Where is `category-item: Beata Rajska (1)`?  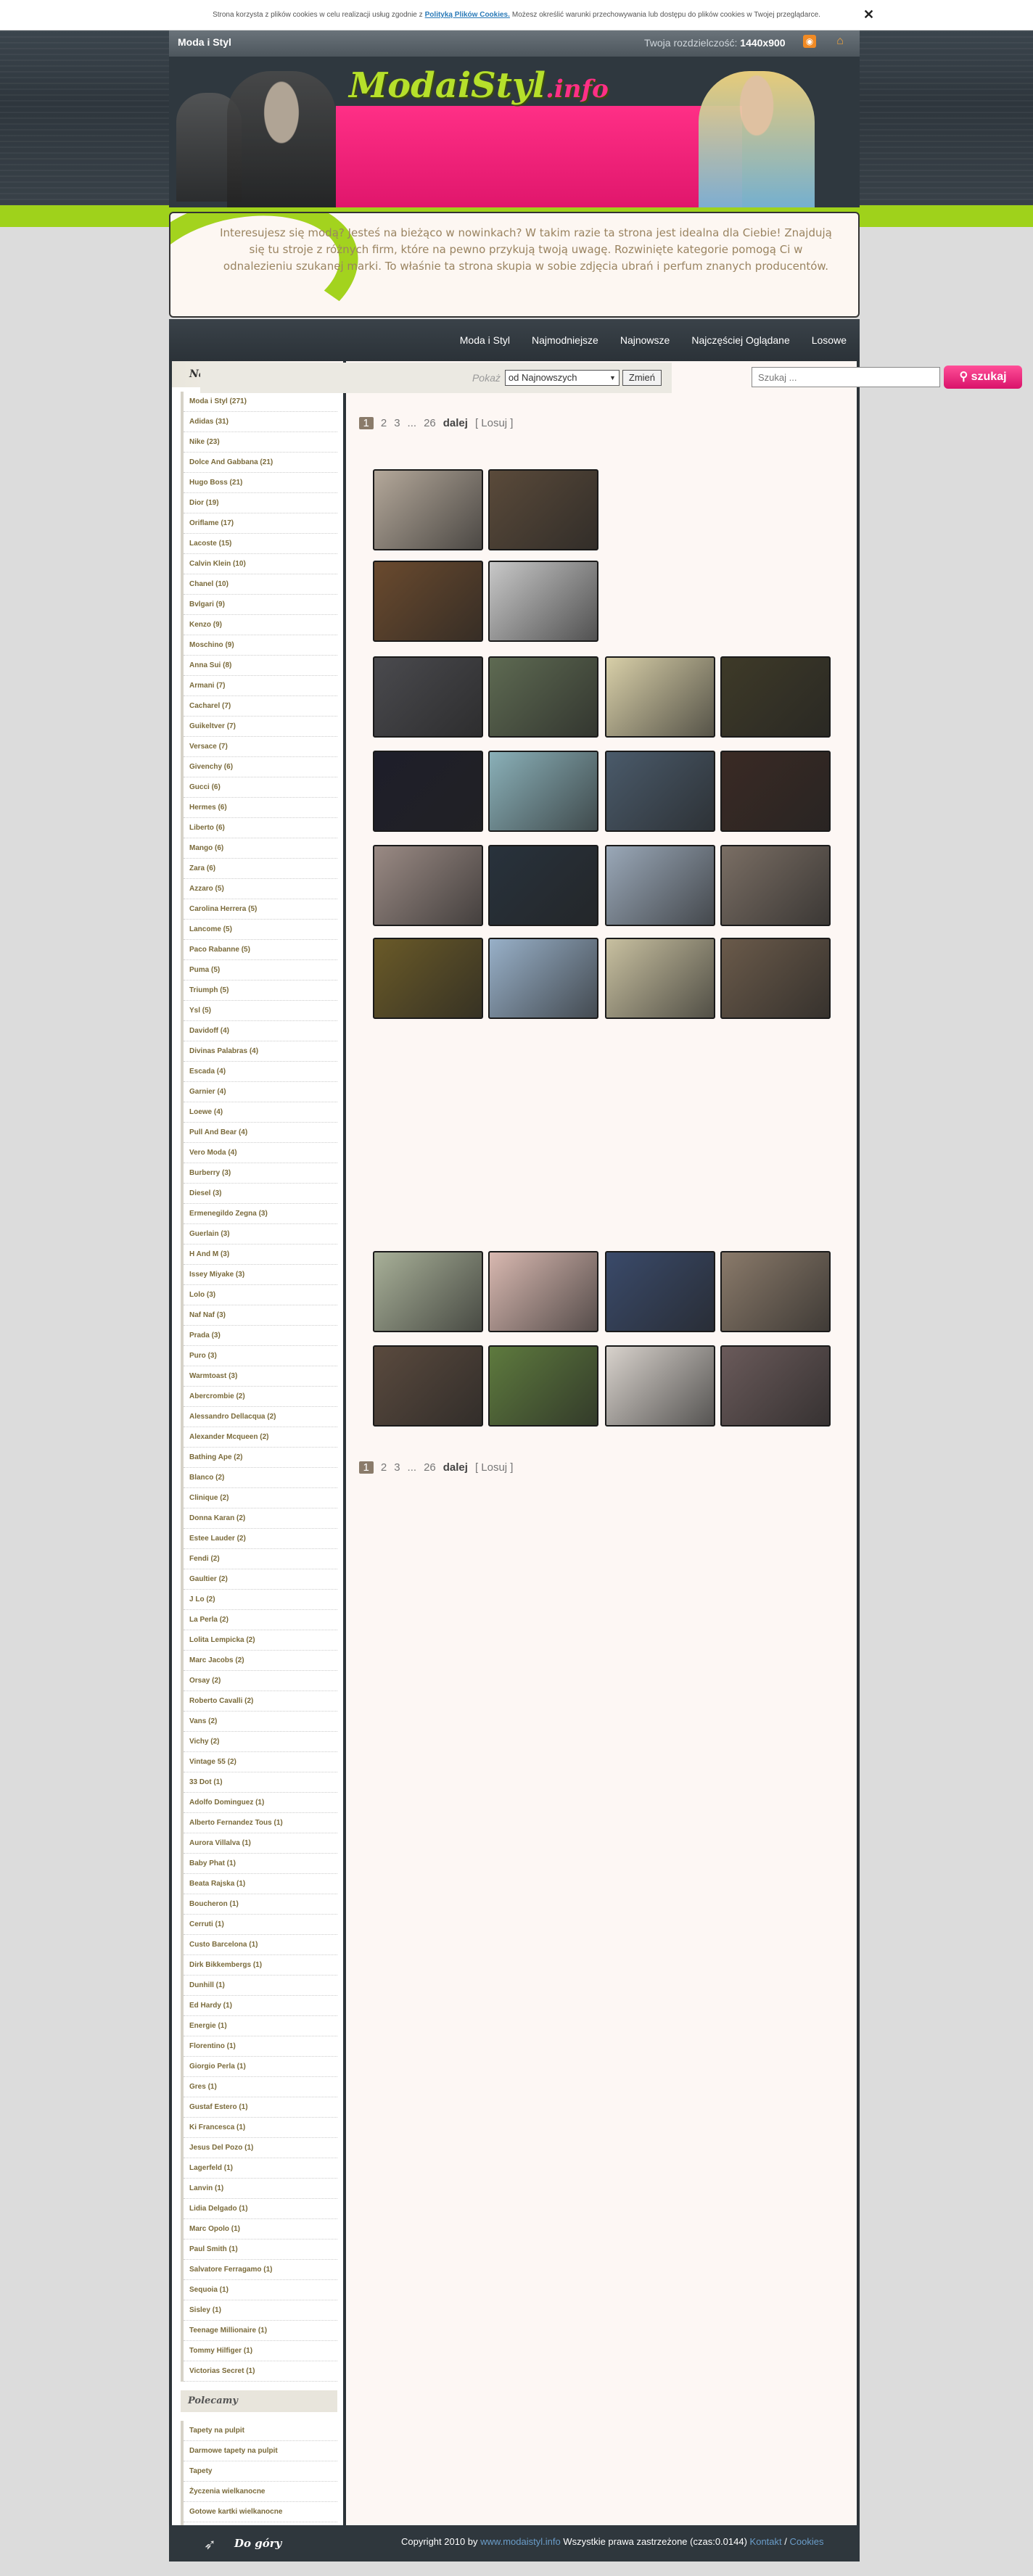
category-item: Beata Rajska (1) is located at coordinates (260, 1884).